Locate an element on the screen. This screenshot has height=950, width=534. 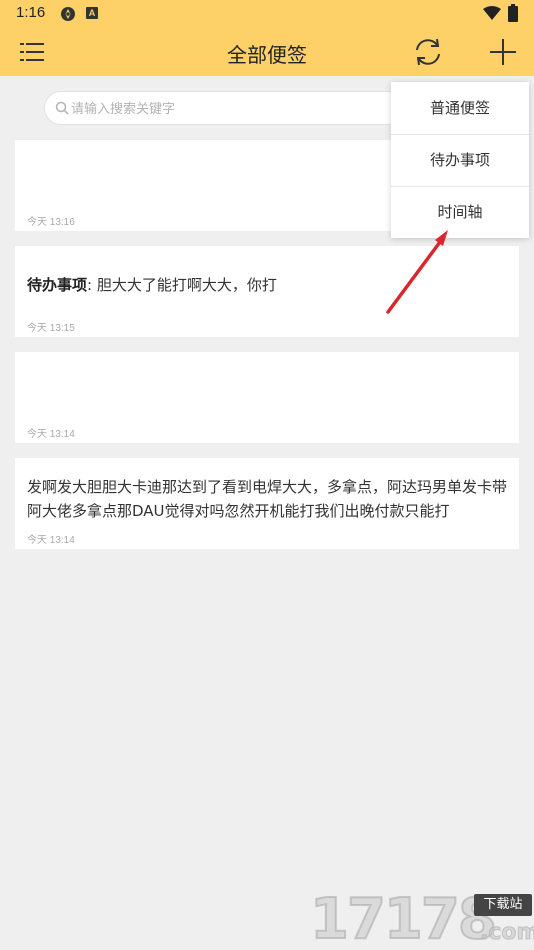
search-bar is located at coordinates (224, 108).